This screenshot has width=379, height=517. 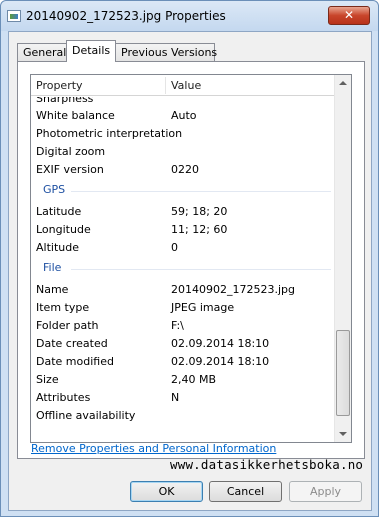 What do you see at coordinates (109, 133) in the screenshot?
I see `property-name: Photometric interpretation` at bounding box center [109, 133].